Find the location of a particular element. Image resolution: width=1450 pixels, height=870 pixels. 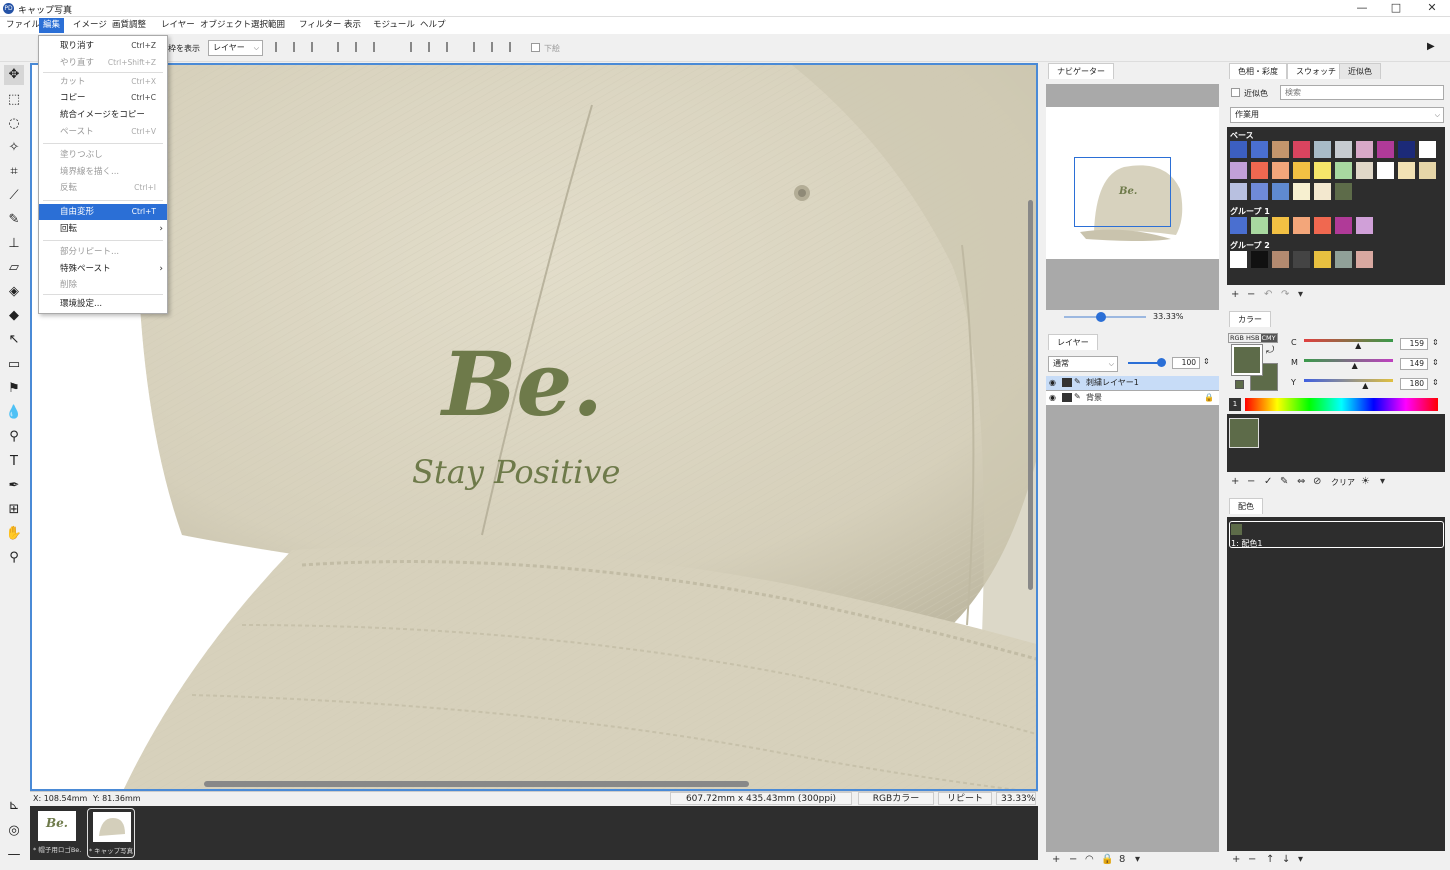

menu-delete: 削除 is located at coordinates (103, 285).